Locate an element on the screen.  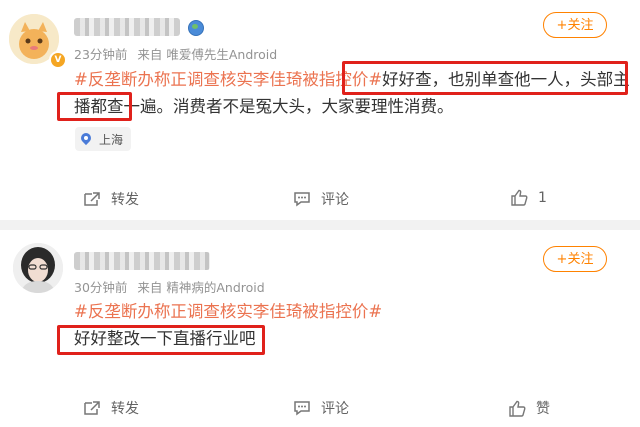
post-time: 30分钟前 is located at coordinates (101, 287).